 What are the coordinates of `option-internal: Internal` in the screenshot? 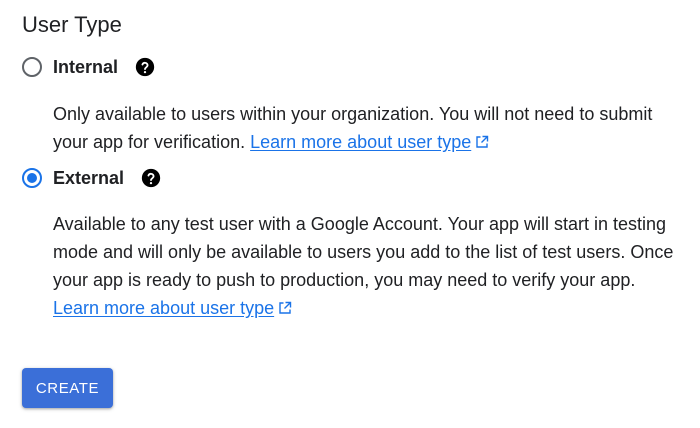 It's located at (88, 67).